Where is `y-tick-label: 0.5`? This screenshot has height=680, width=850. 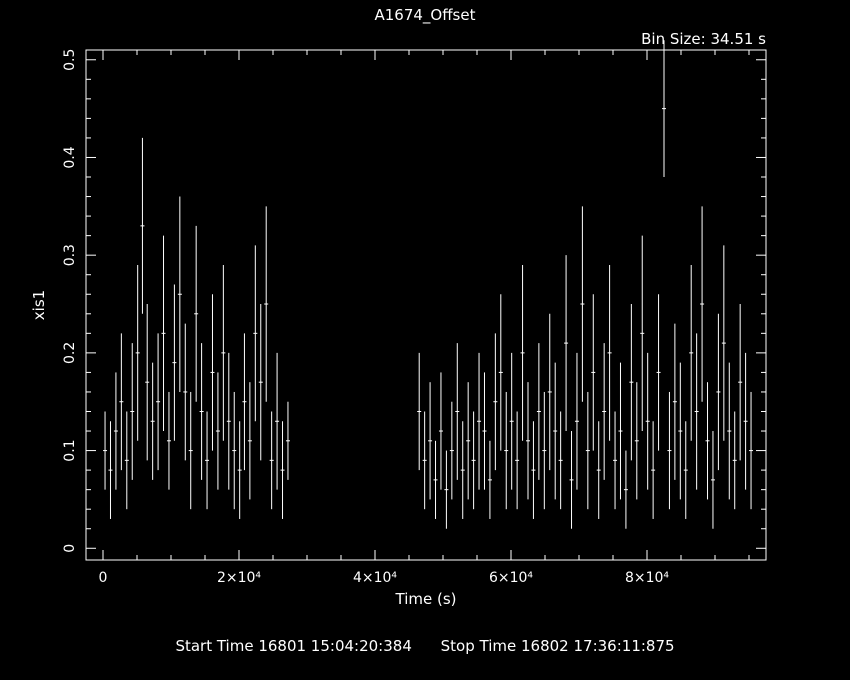 y-tick-label: 0.5 is located at coordinates (70, 60).